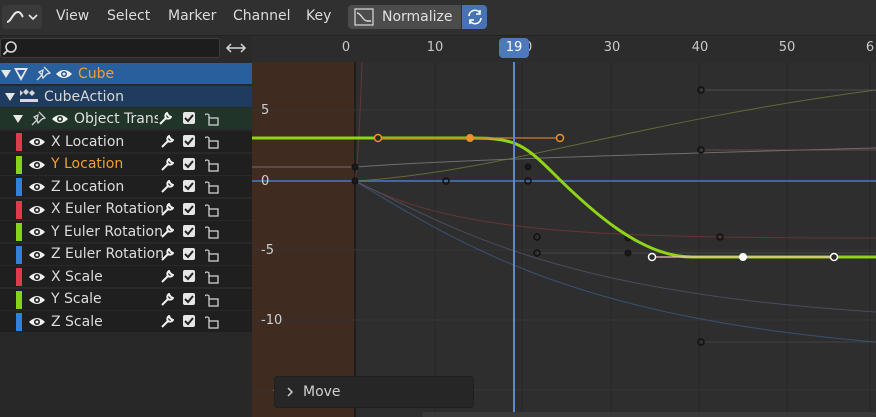  Describe the element at coordinates (76, 299) in the screenshot. I see `fcurve-channel-label: Y Scale` at that location.